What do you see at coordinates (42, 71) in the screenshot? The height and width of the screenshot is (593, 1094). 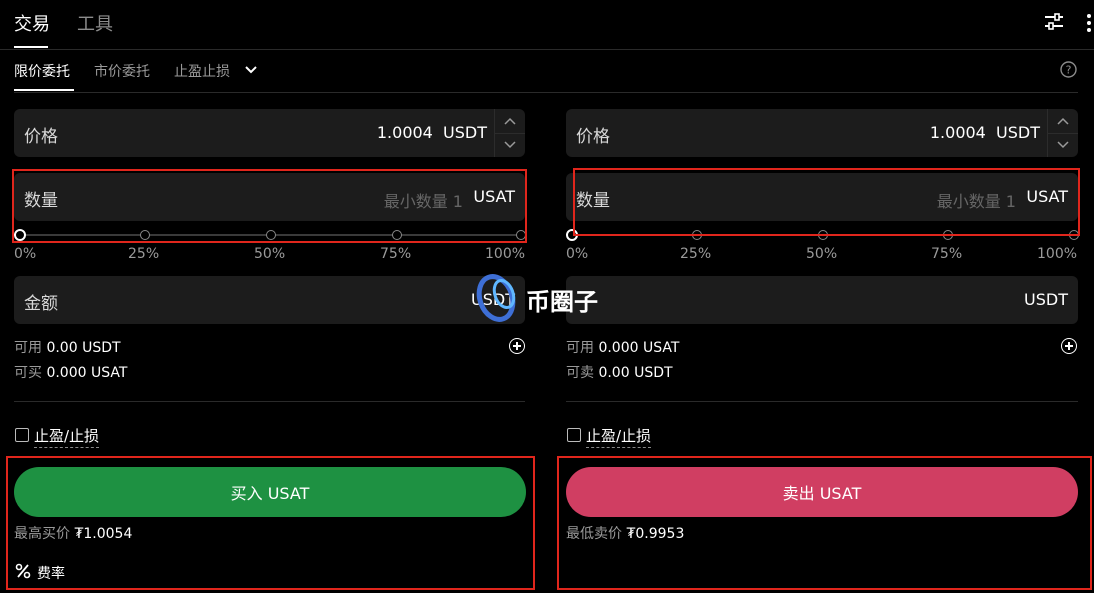 I see `tab-limit-order: 限价委托` at bounding box center [42, 71].